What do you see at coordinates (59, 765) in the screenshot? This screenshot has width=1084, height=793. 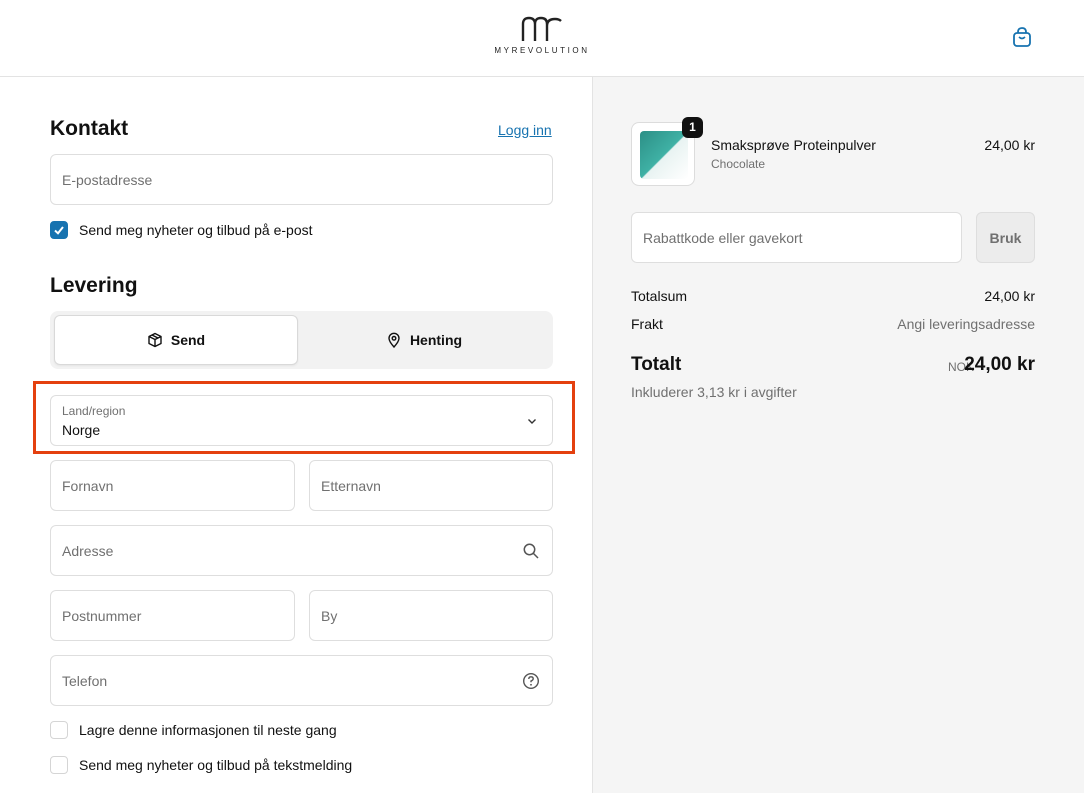 I see `sms-newsletter-checkbox` at bounding box center [59, 765].